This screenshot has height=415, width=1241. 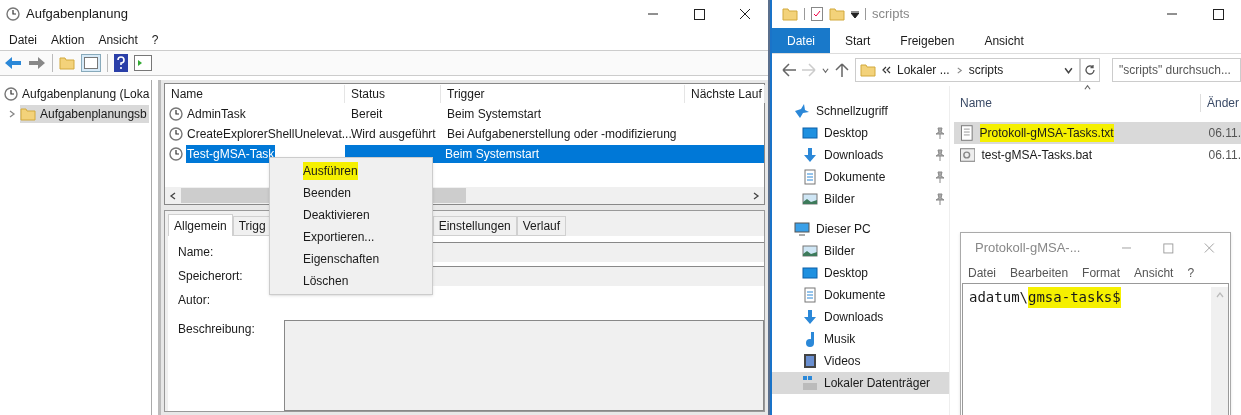 I want to click on menu-item: Eigenschaften, so click(x=341, y=259).